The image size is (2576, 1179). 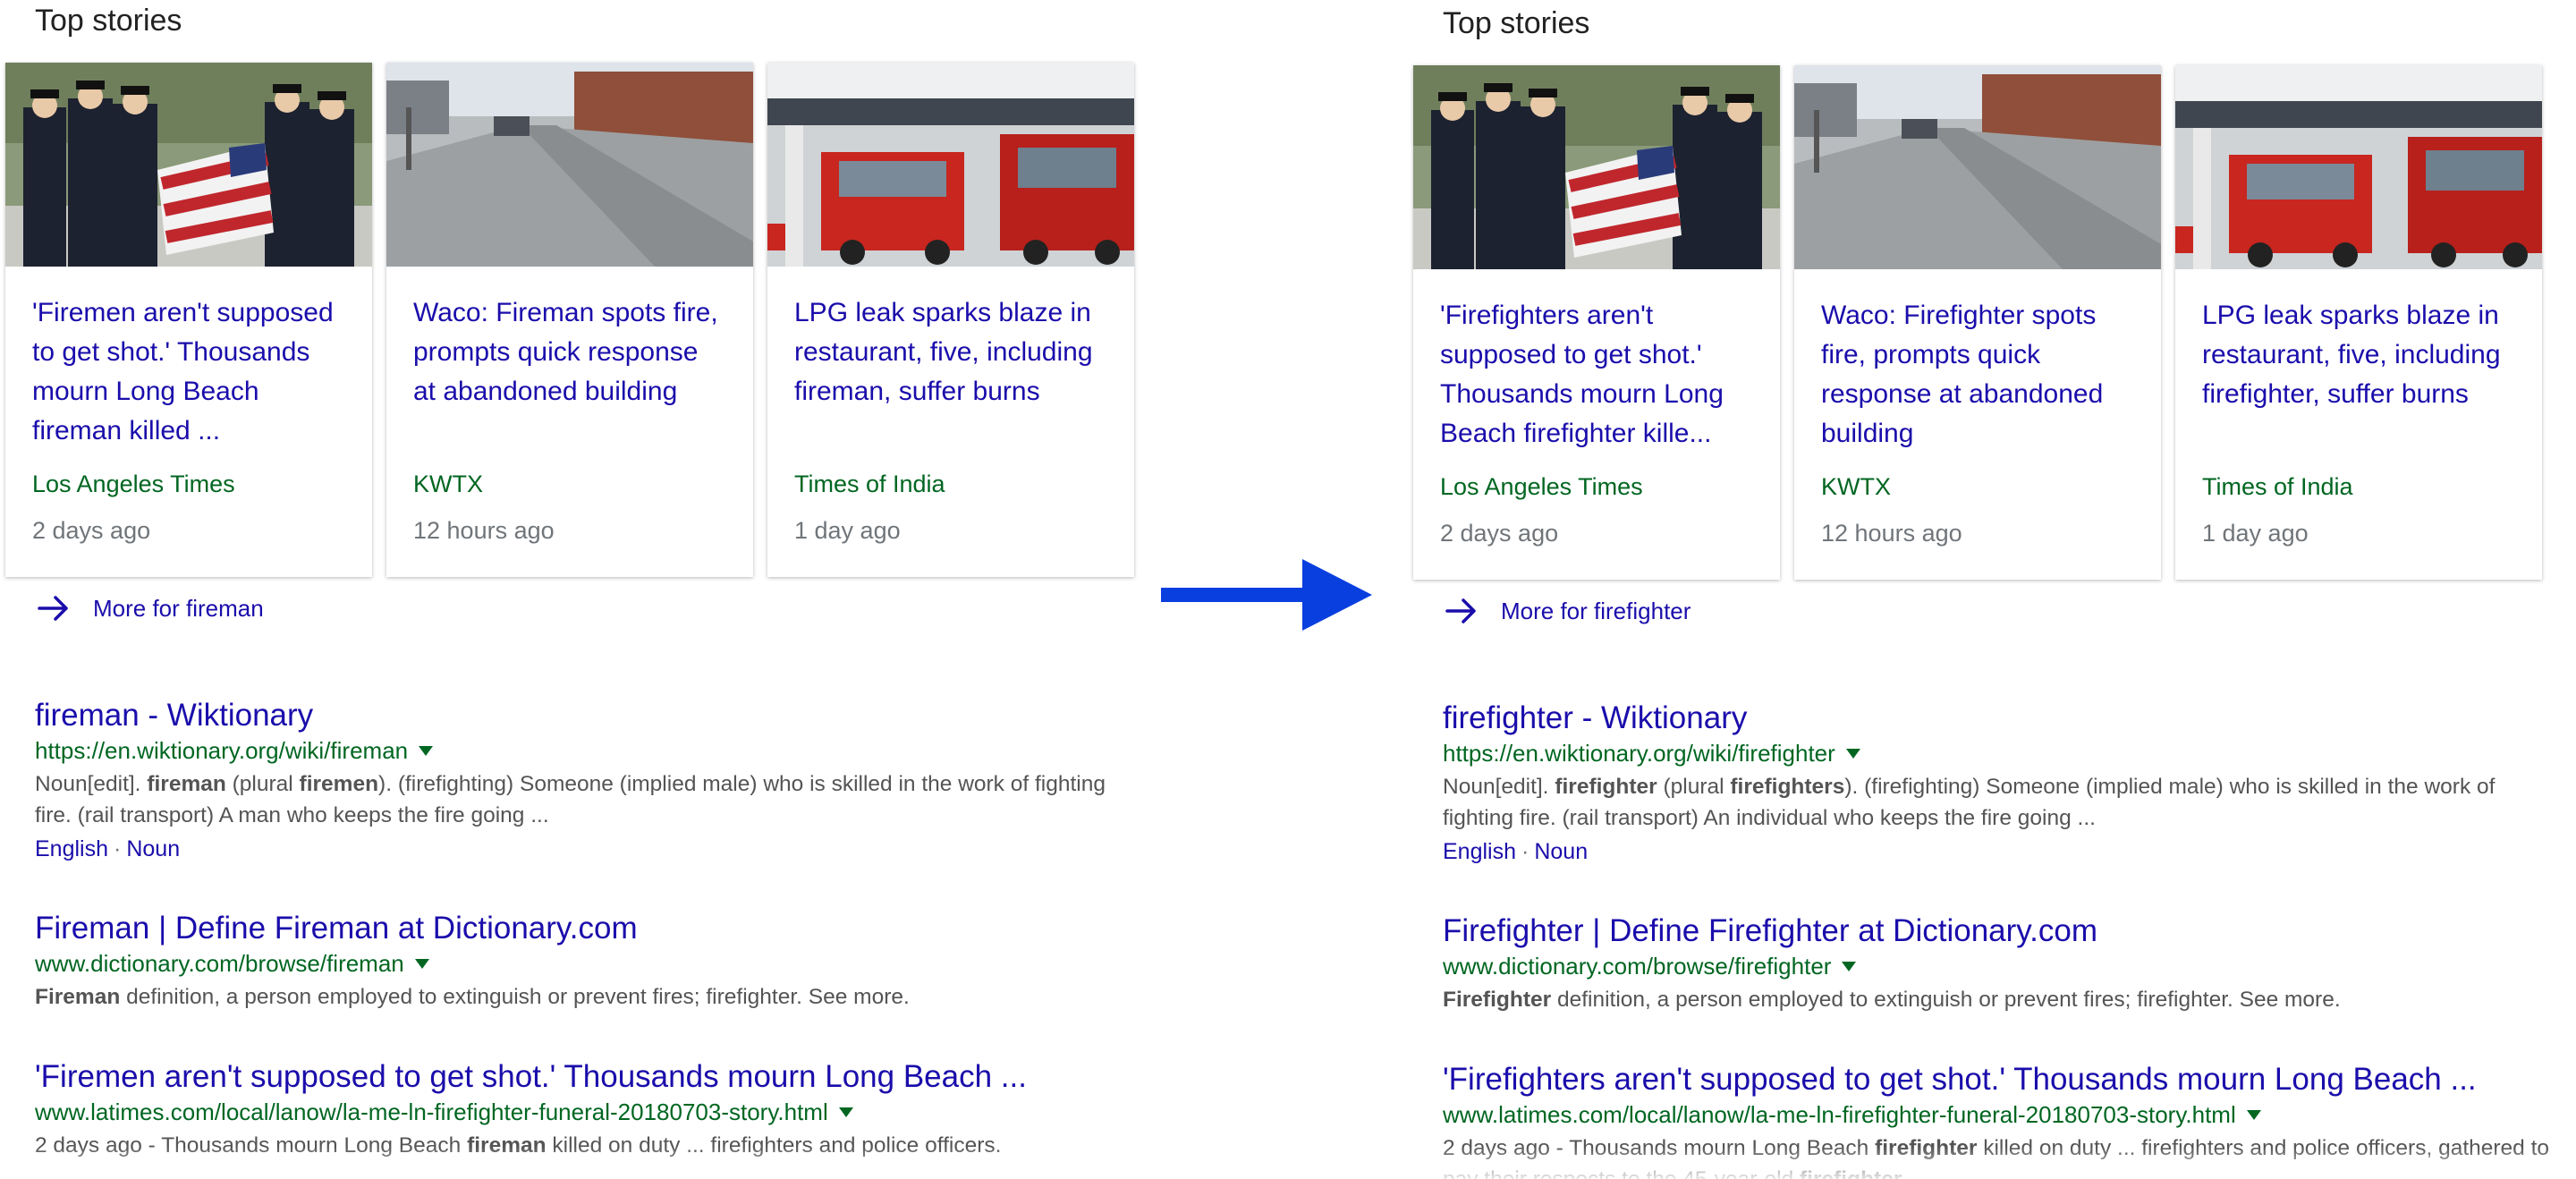 I want to click on more-stories-link: More for firefighter, so click(x=1567, y=611).